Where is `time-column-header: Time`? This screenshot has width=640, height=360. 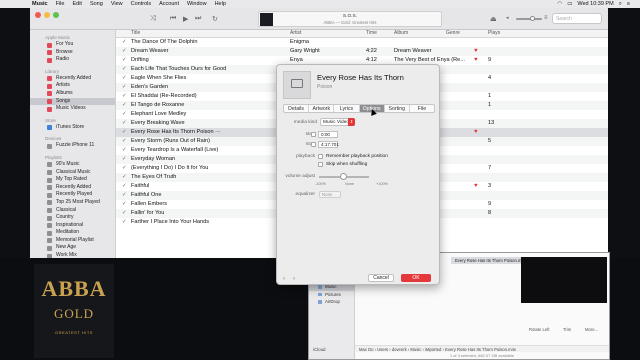 time-column-header: Time is located at coordinates (379, 33).